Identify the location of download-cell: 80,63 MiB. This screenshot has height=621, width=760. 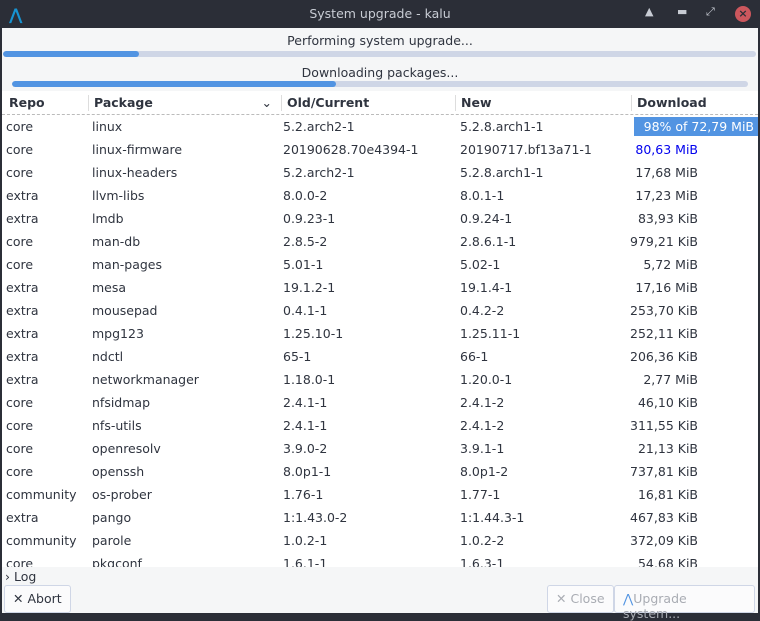
(666, 149).